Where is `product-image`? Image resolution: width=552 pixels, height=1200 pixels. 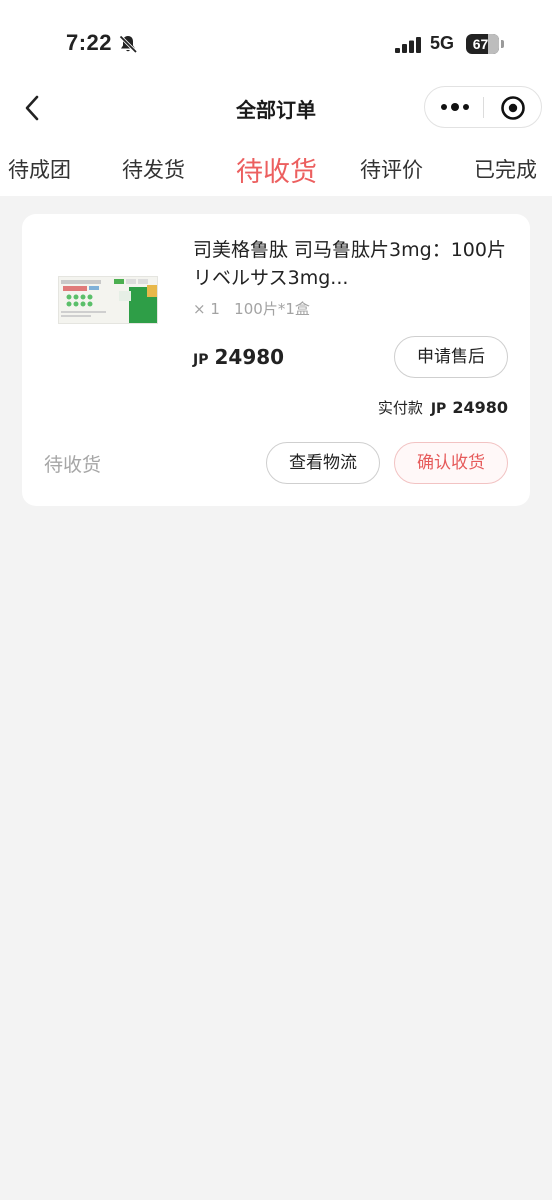 product-image is located at coordinates (108, 300).